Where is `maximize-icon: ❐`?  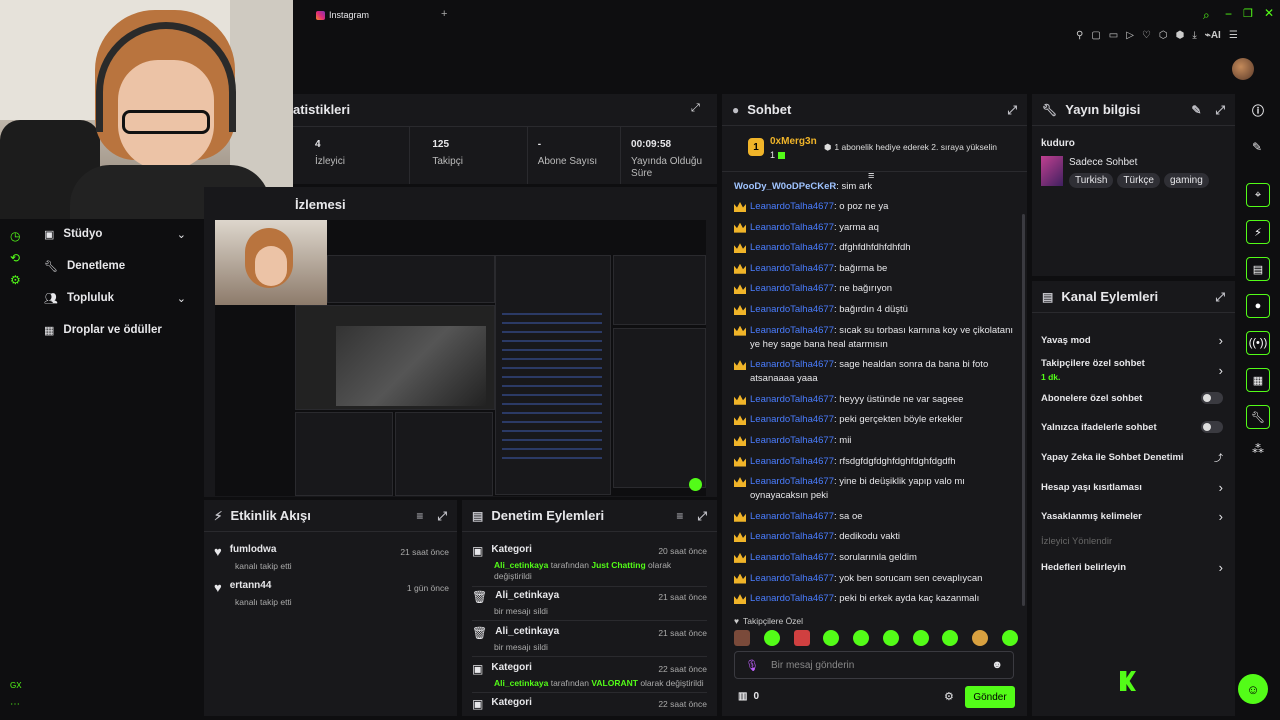 maximize-icon: ❐ is located at coordinates (1248, 13).